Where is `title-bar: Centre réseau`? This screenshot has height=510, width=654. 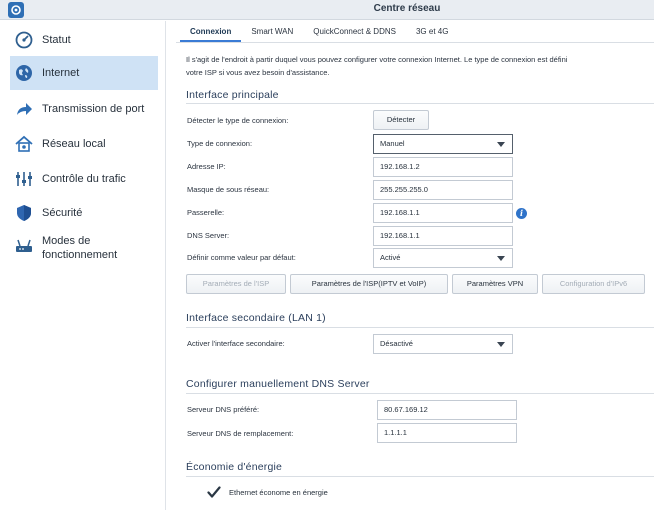
title-bar: Centre réseau is located at coordinates (327, 10).